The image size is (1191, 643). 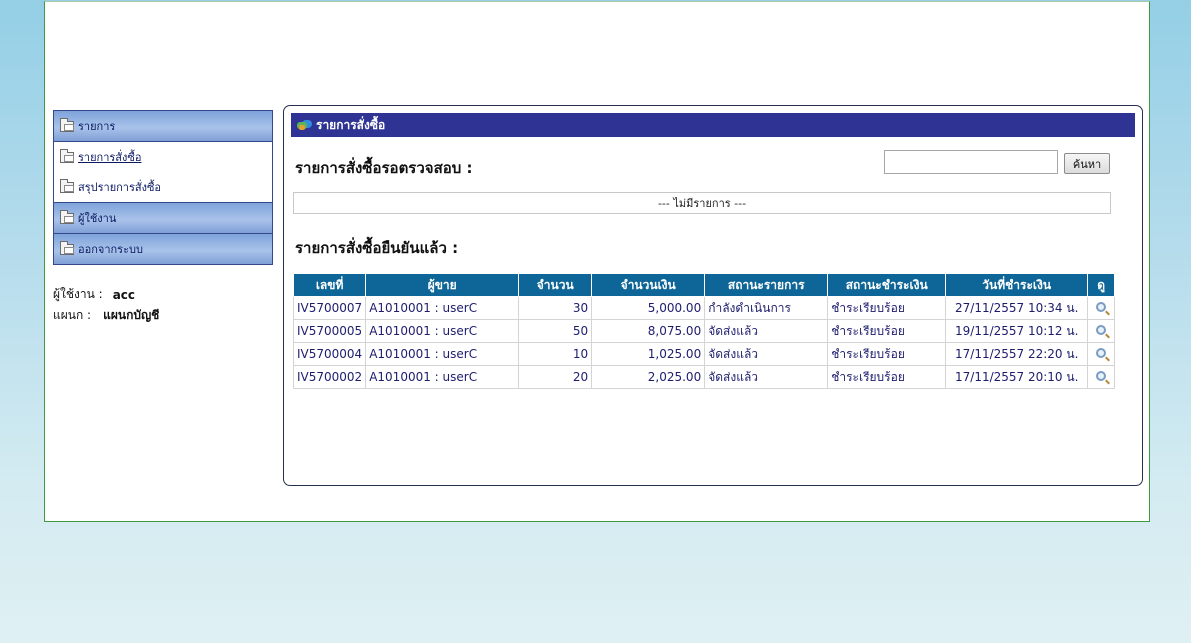 I want to click on cell-amount: 2,025.00, so click(x=648, y=377).